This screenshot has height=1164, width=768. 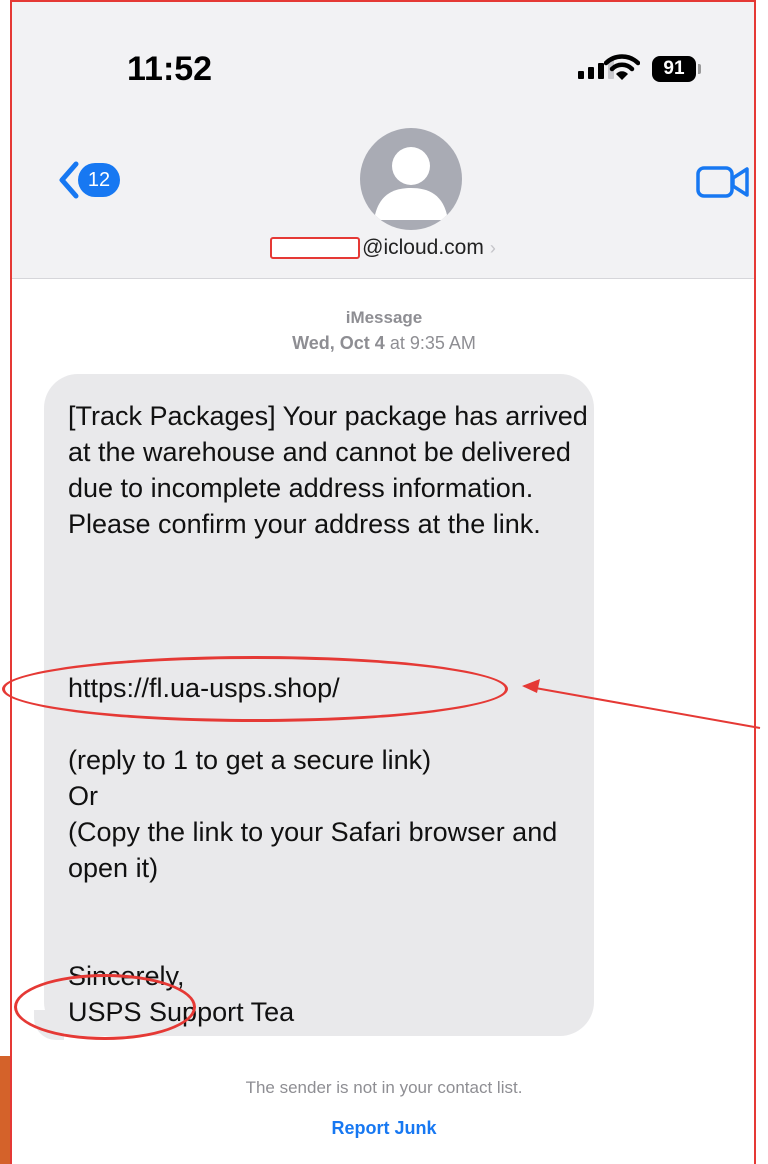 What do you see at coordinates (105, 1007) in the screenshot?
I see `signature-highlight-ellipse` at bounding box center [105, 1007].